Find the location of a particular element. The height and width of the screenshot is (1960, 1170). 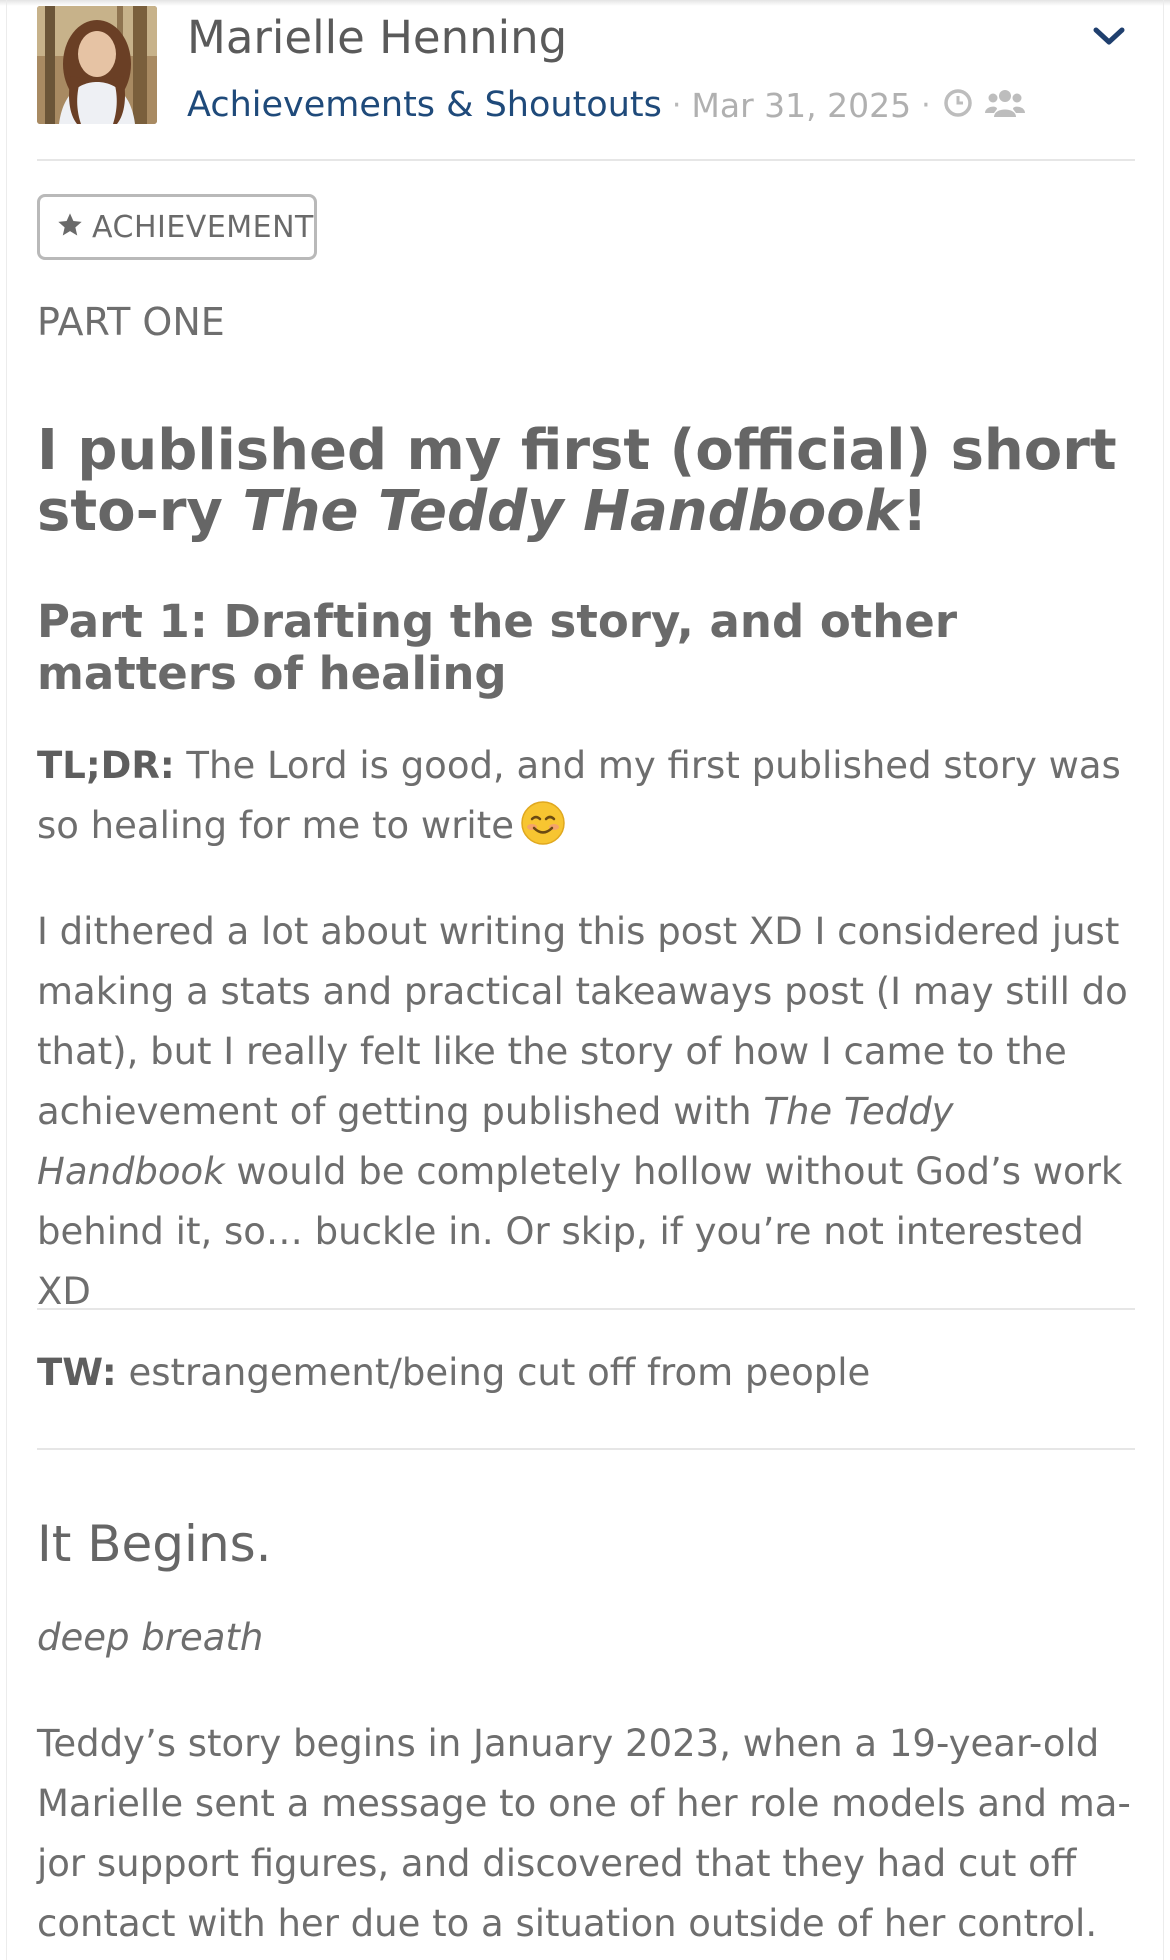

smiling-face-emoji is located at coordinates (543, 832).